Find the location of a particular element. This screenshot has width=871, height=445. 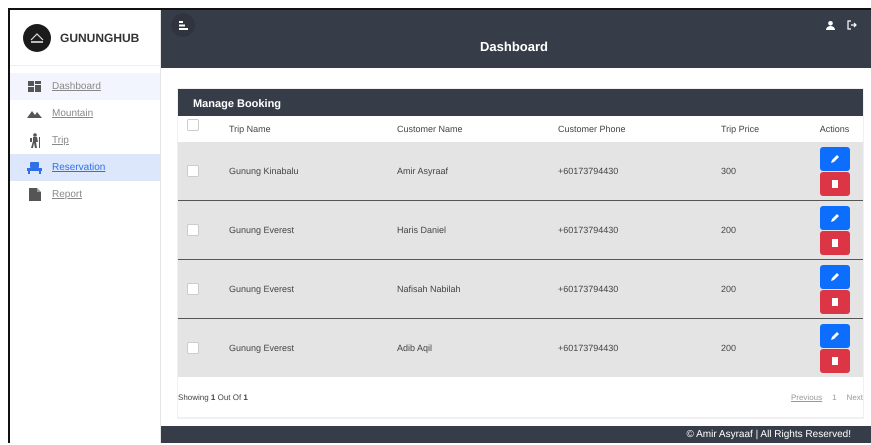

table-cell: Amir Asyraaf is located at coordinates (422, 171).